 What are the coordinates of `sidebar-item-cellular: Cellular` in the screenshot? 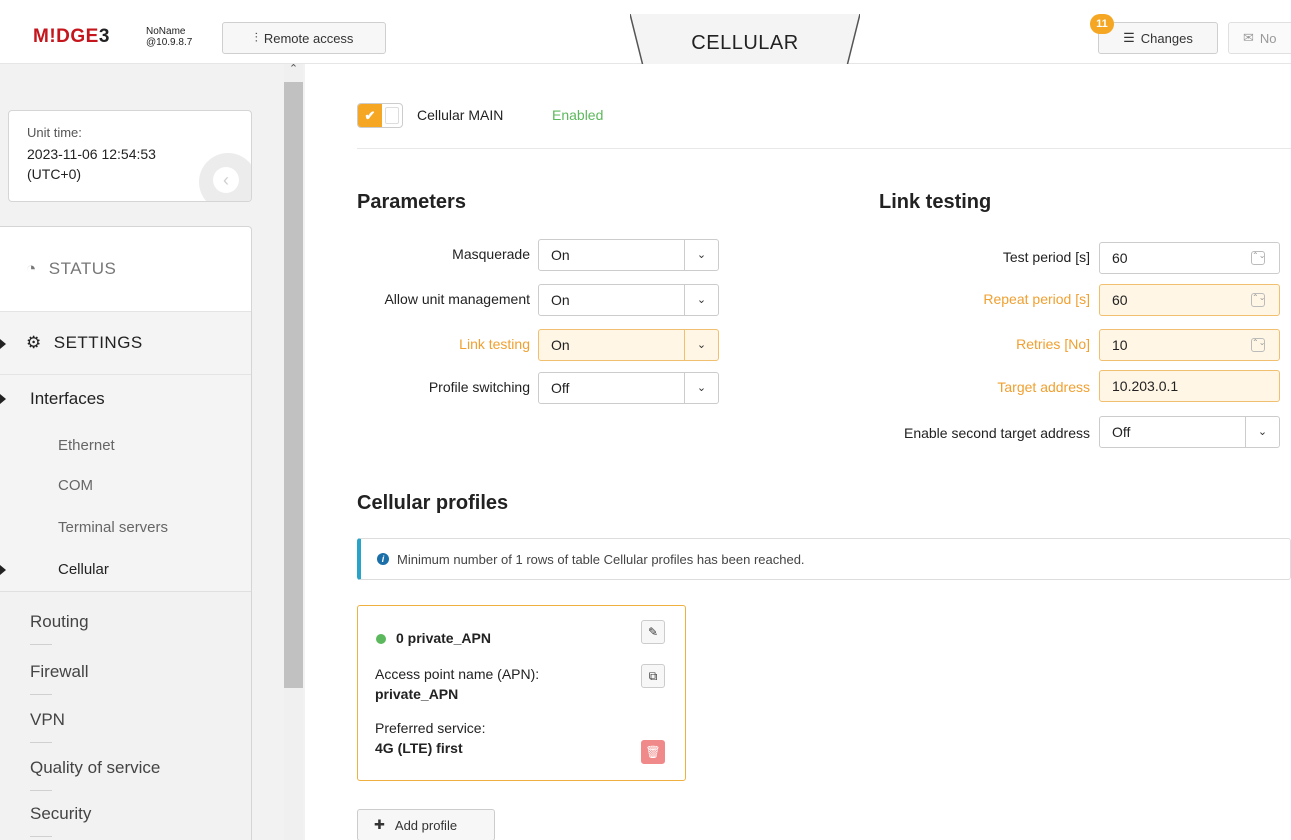 It's located at (83, 569).